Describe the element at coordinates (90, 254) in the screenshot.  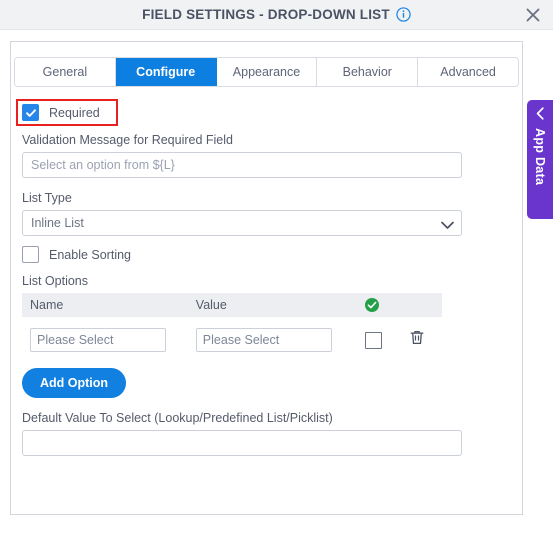
I see `enable-sorting-label: Enable Sorting` at that location.